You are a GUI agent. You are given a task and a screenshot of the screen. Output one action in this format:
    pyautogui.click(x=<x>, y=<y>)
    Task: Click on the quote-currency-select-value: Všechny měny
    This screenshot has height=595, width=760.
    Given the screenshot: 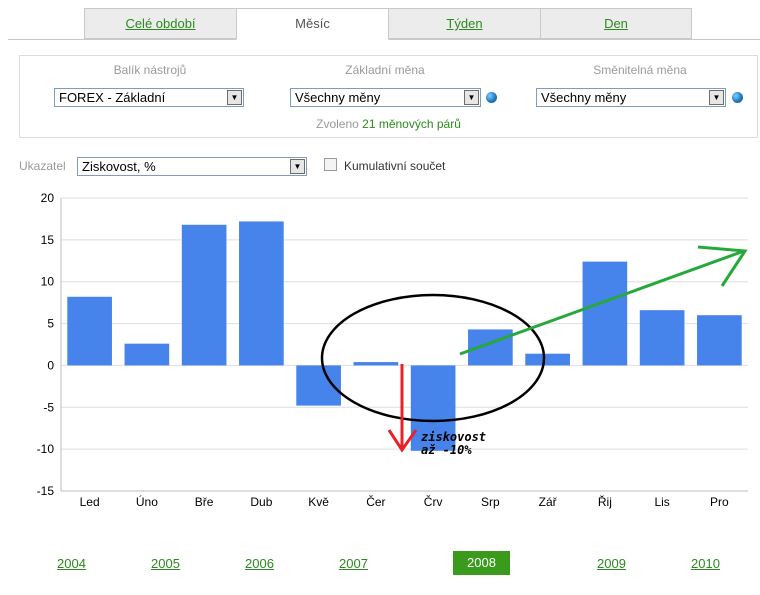 What is the action you would take?
    pyautogui.click(x=584, y=97)
    